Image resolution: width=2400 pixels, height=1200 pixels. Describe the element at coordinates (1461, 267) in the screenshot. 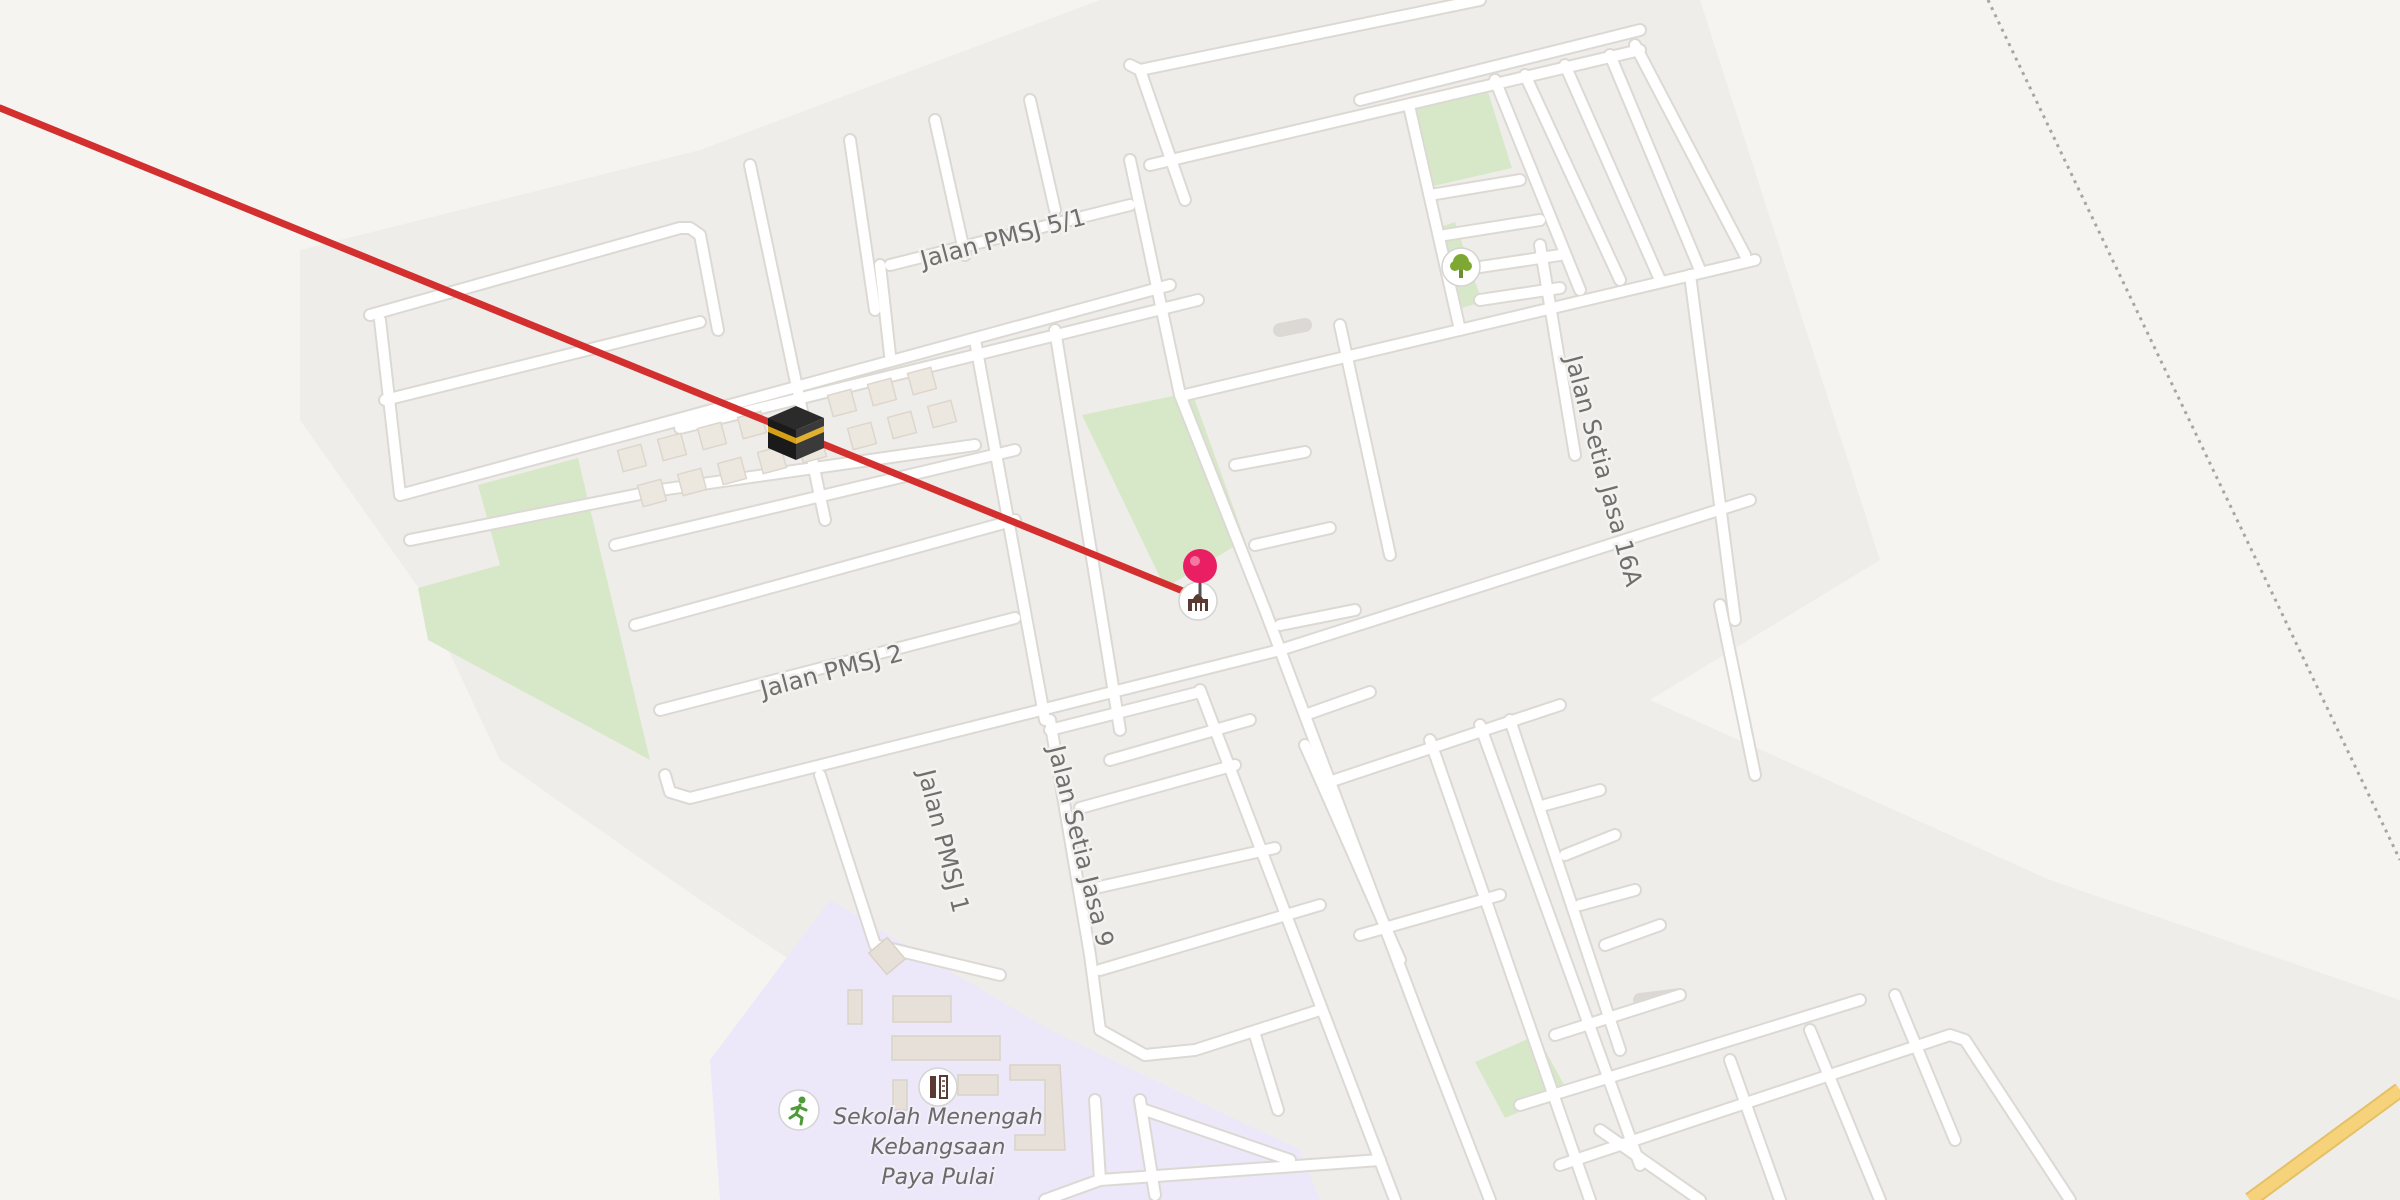

I see `tree-icon` at that location.